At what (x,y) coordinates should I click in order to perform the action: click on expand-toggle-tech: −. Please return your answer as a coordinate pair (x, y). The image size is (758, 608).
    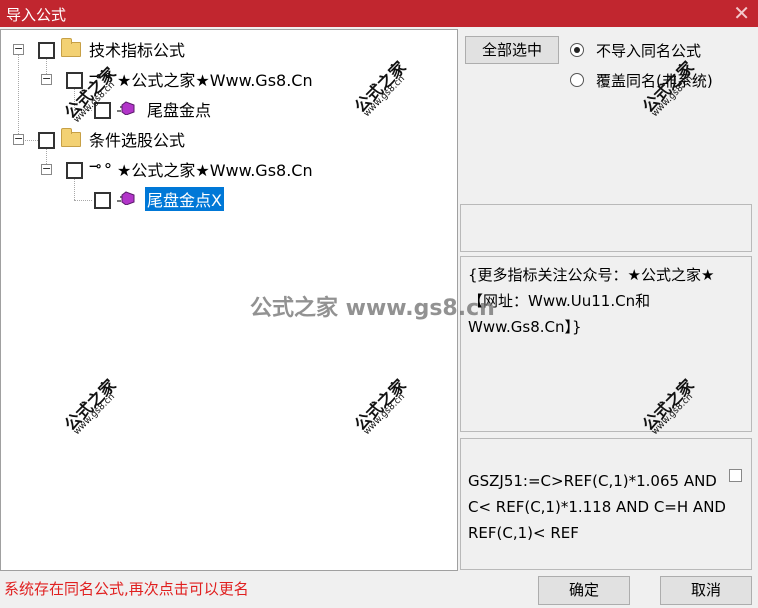
    Looking at the image, I should click on (18, 49).